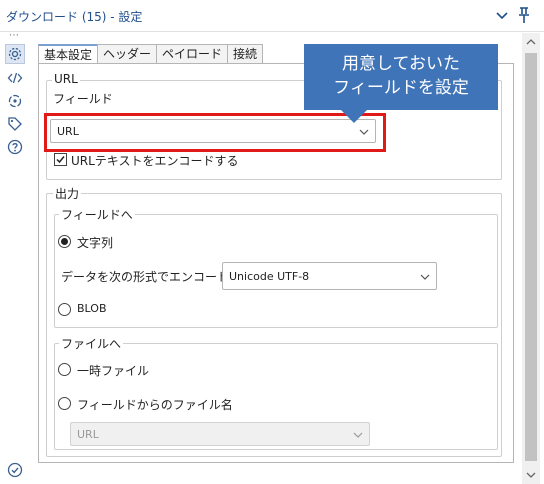  Describe the element at coordinates (15, 124) in the screenshot. I see `tag-icon` at that location.